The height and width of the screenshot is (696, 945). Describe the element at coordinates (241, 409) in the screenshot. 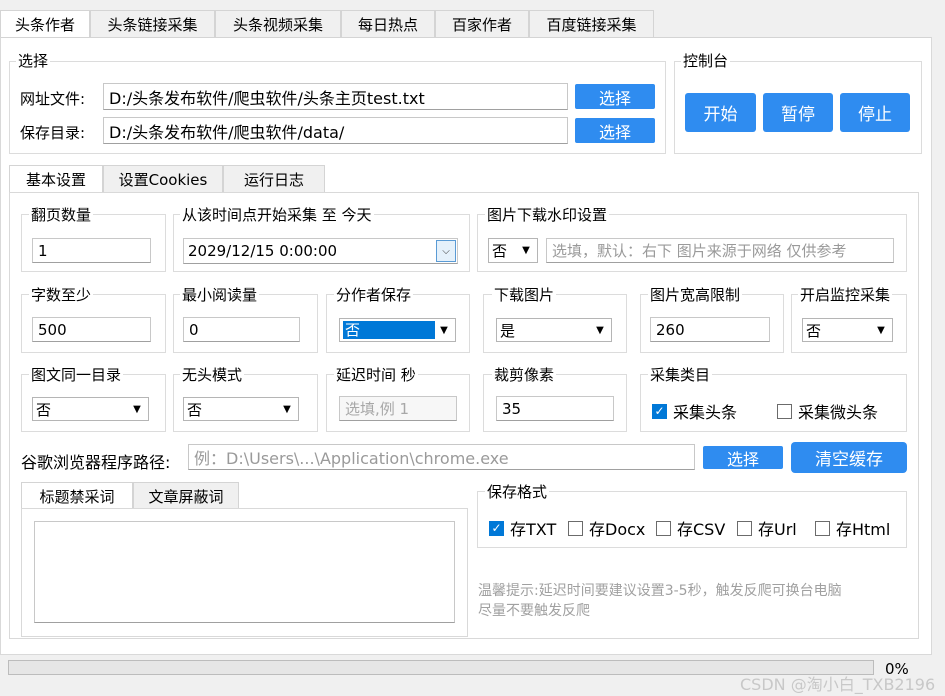

I see `headless-select: 否 ▼` at that location.